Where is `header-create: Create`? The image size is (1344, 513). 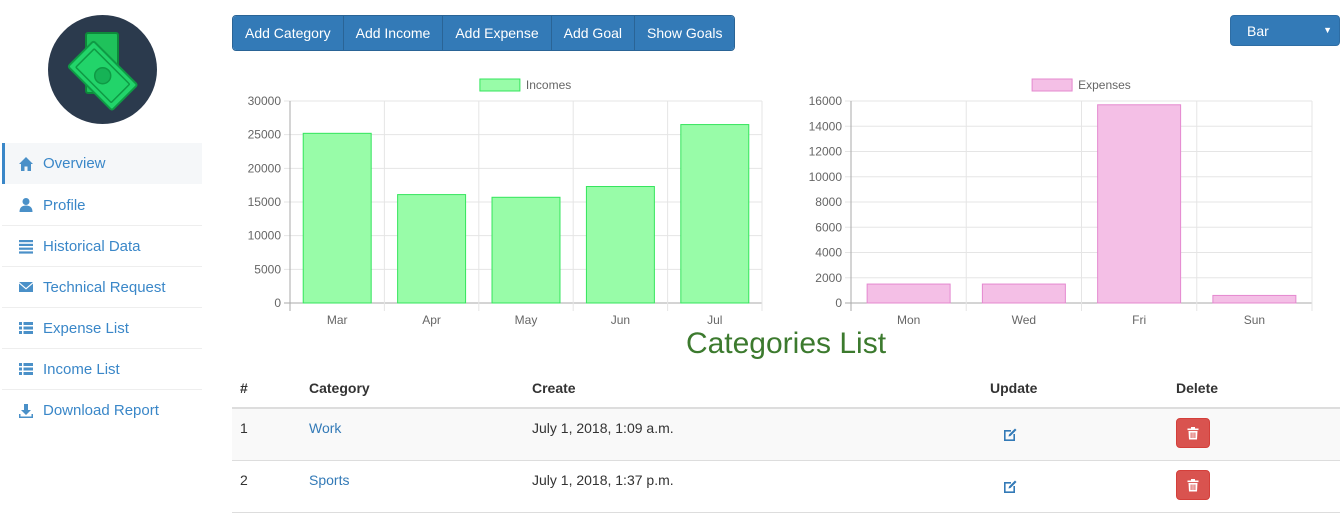
header-create: Create is located at coordinates (554, 388).